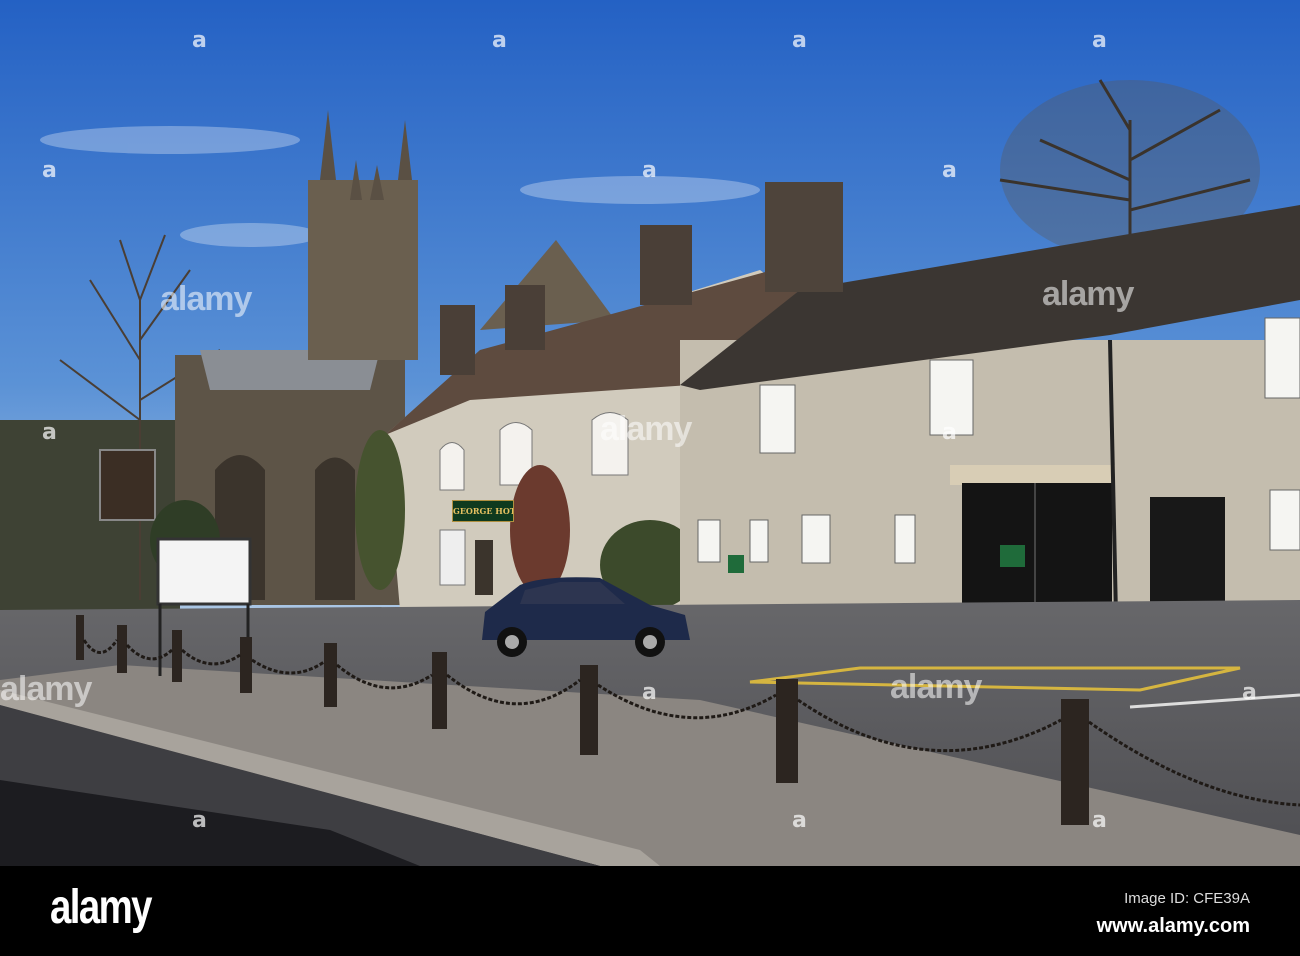  I want to click on website-link: www.alamy.com, so click(1173, 926).